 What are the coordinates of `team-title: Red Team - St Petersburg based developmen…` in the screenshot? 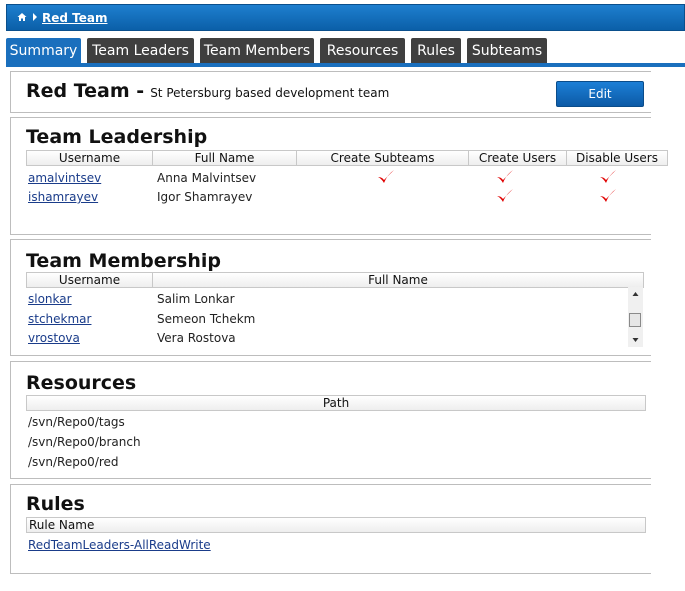 It's located at (207, 91).